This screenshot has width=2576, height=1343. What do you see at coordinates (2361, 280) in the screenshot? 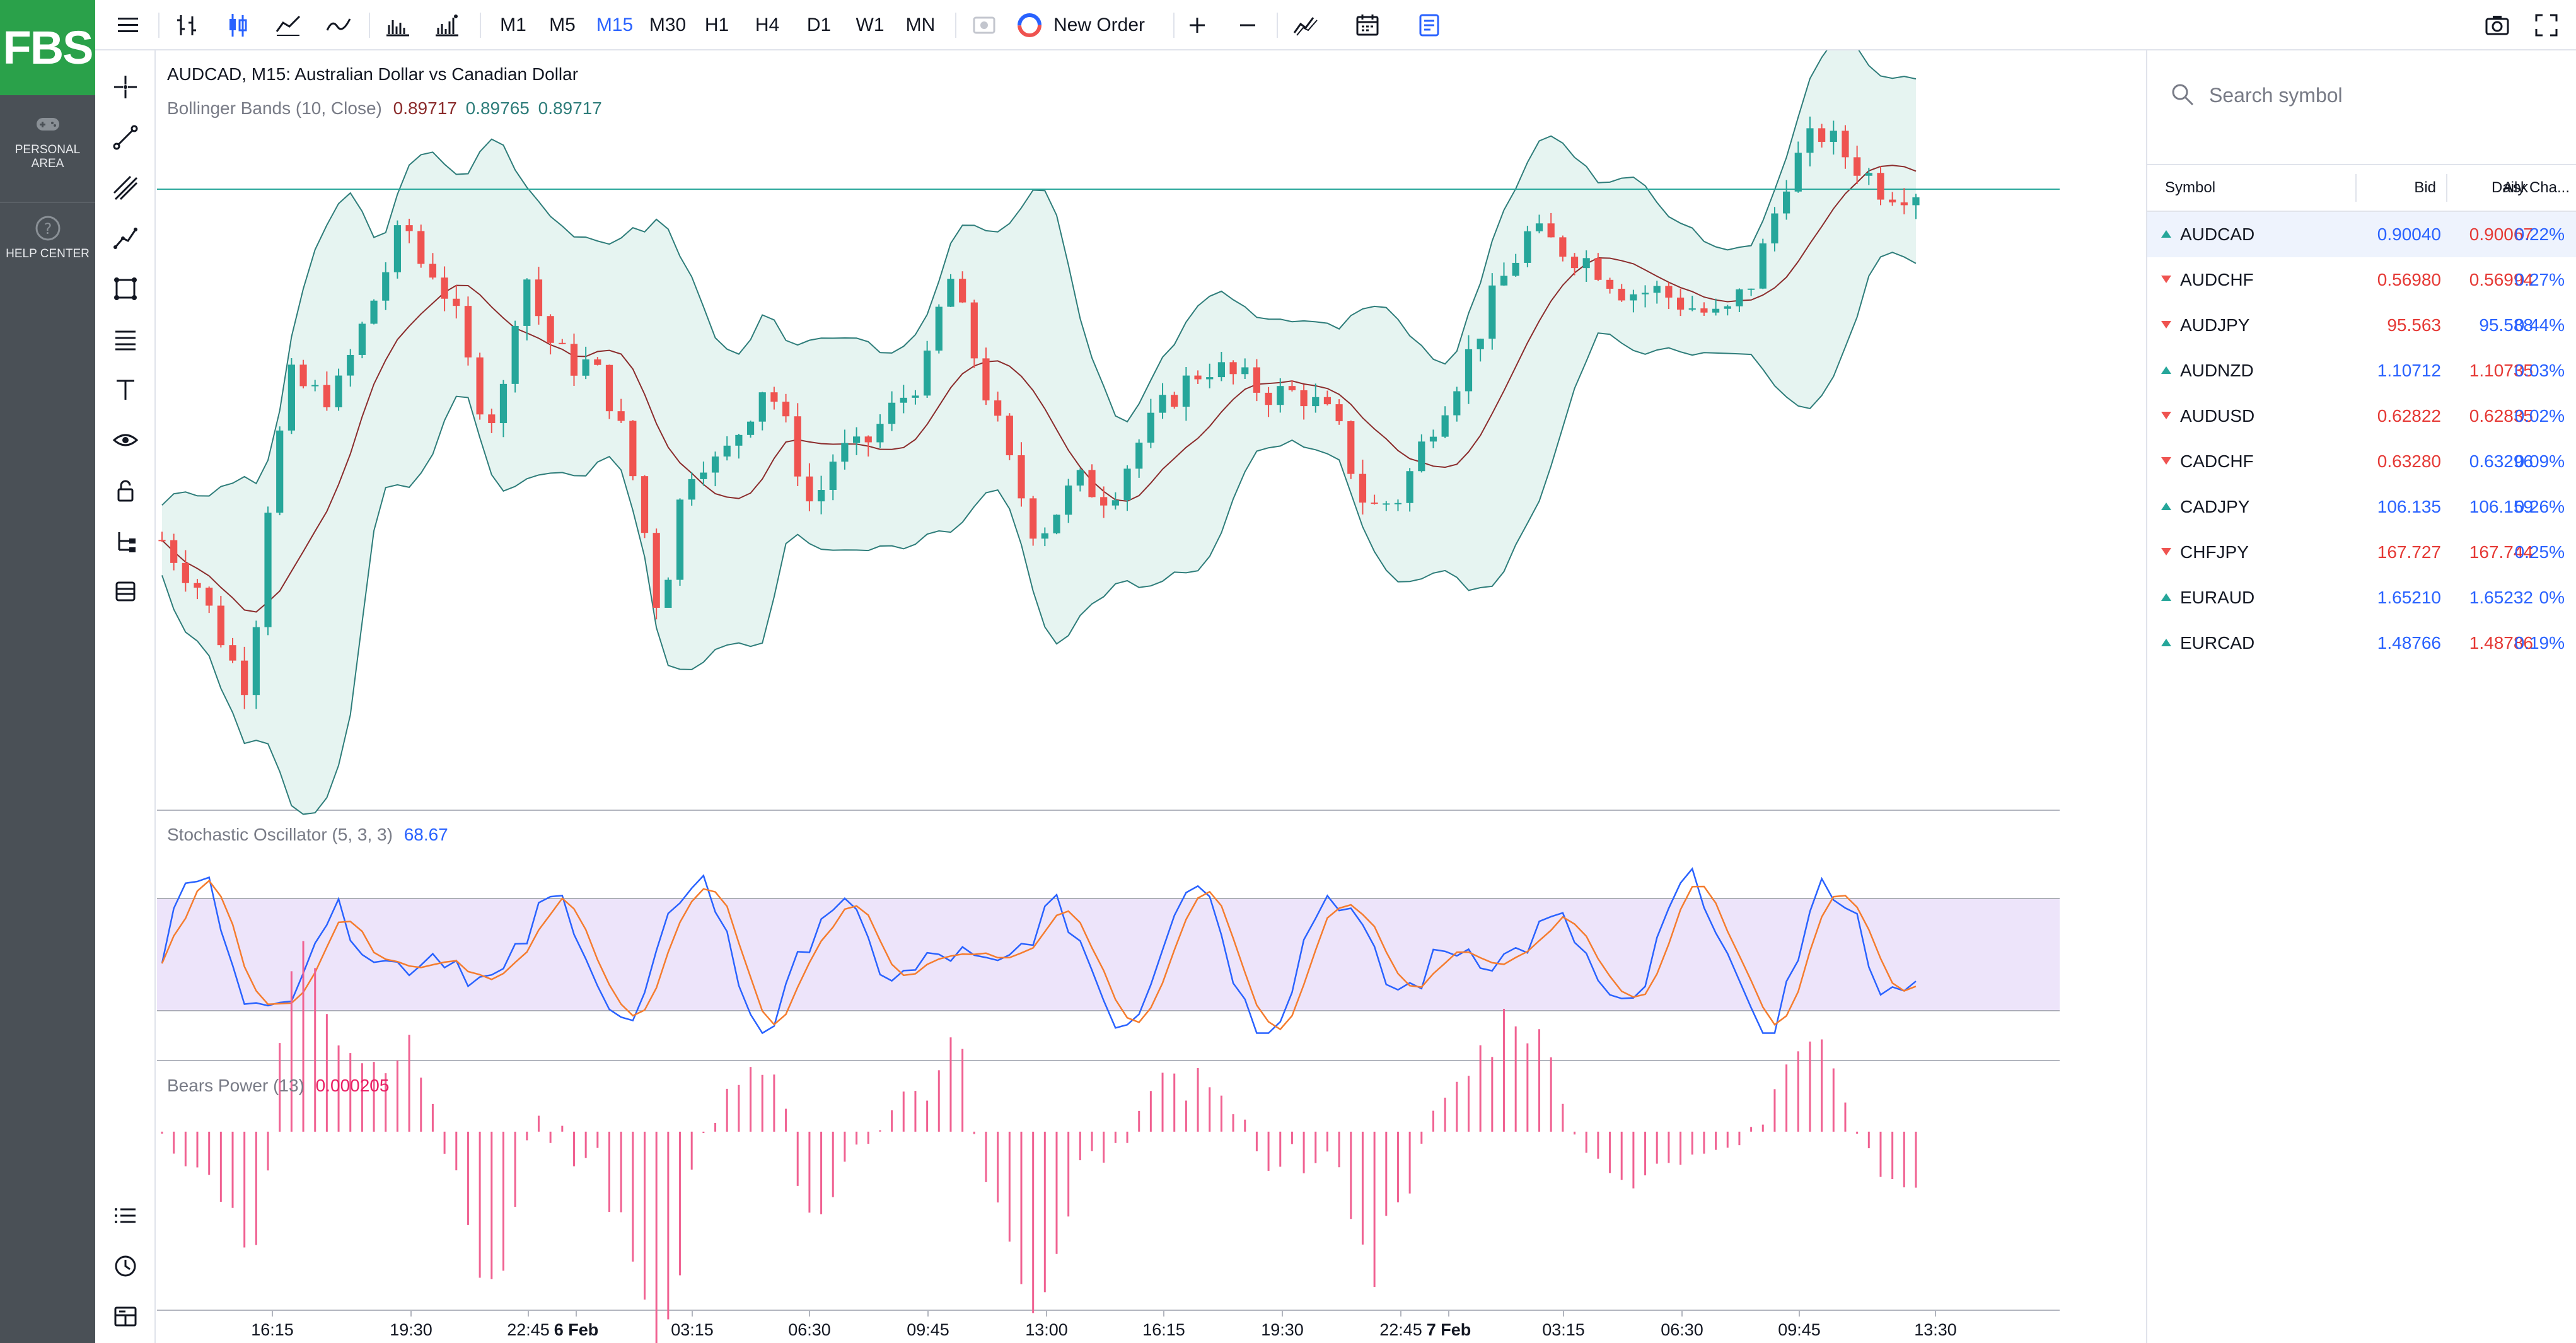
I see `watchlist-row-audchf: AUDCHF 0.56980 0.56994 0.27%` at bounding box center [2361, 280].